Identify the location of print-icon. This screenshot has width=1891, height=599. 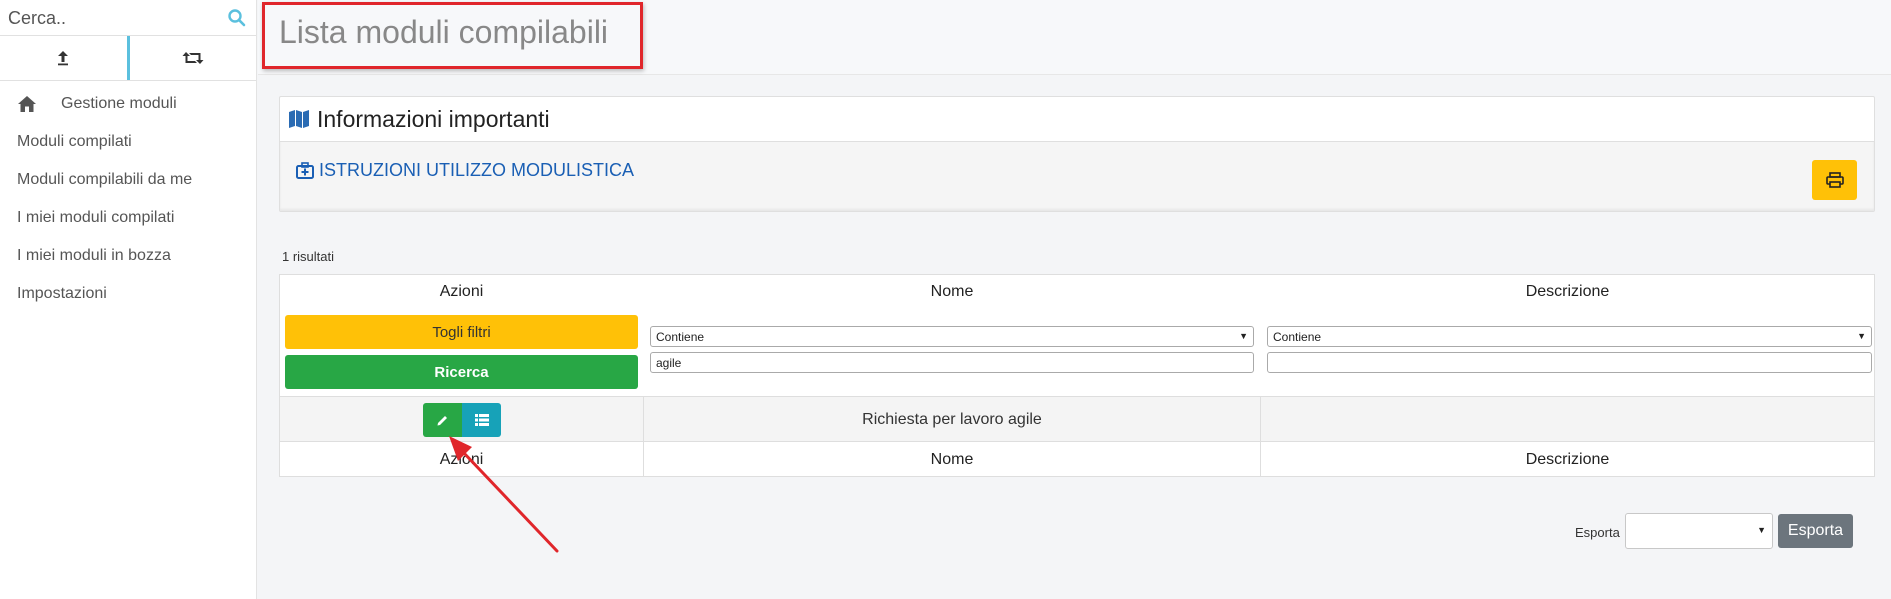
(1834, 180).